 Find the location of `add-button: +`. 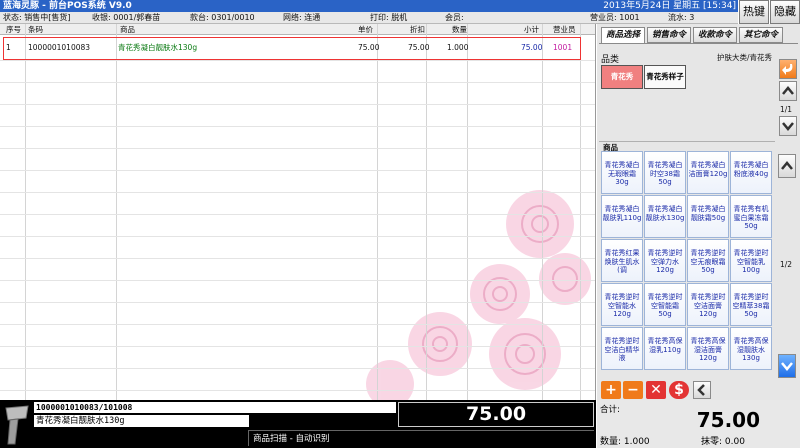

add-button: + is located at coordinates (611, 390).